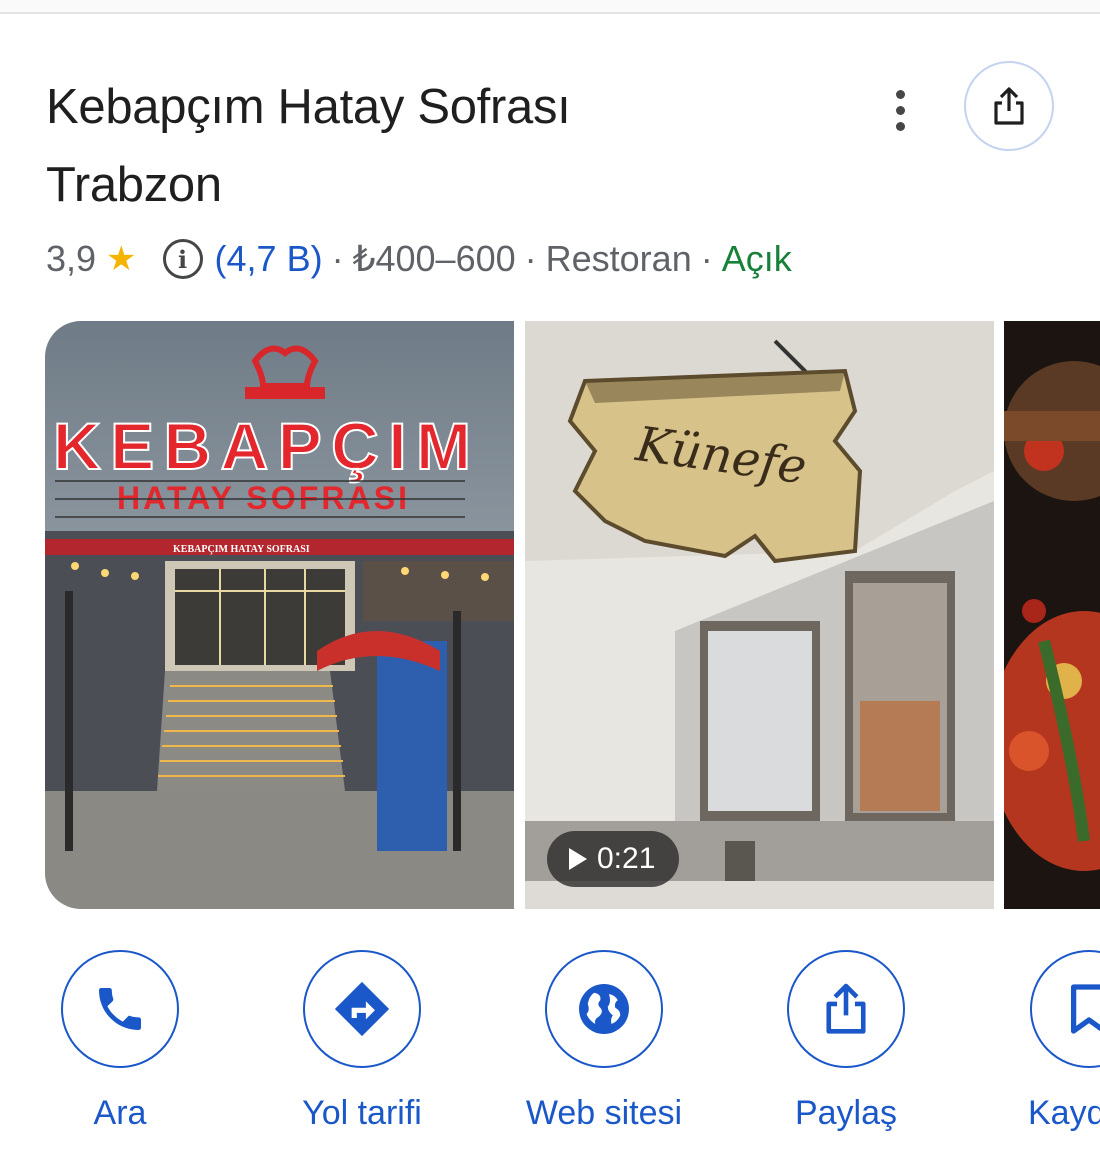  Describe the element at coordinates (121, 259) in the screenshot. I see `star-icon: ★` at that location.